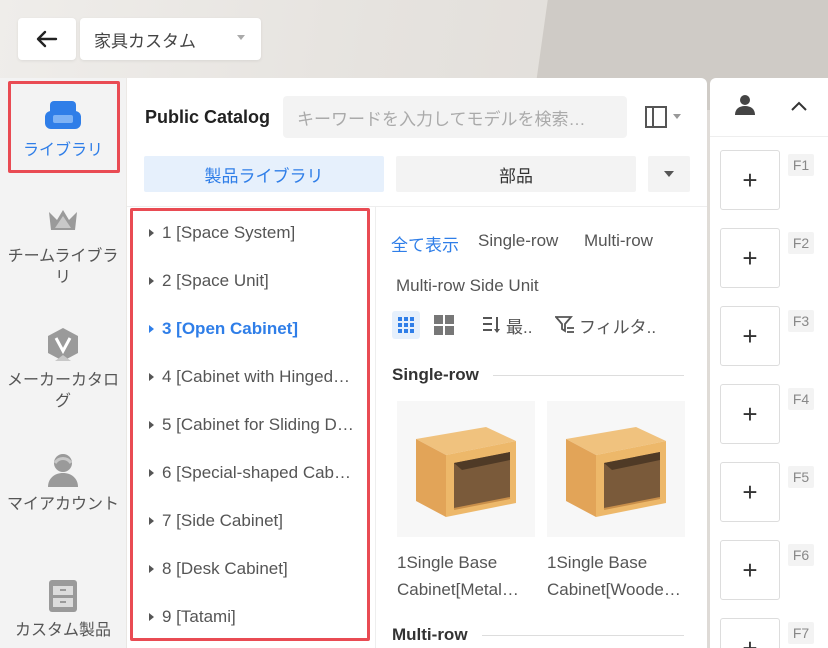 This screenshot has width=828, height=648. Describe the element at coordinates (801, 165) in the screenshot. I see `hotkey-badge: F1` at that location.